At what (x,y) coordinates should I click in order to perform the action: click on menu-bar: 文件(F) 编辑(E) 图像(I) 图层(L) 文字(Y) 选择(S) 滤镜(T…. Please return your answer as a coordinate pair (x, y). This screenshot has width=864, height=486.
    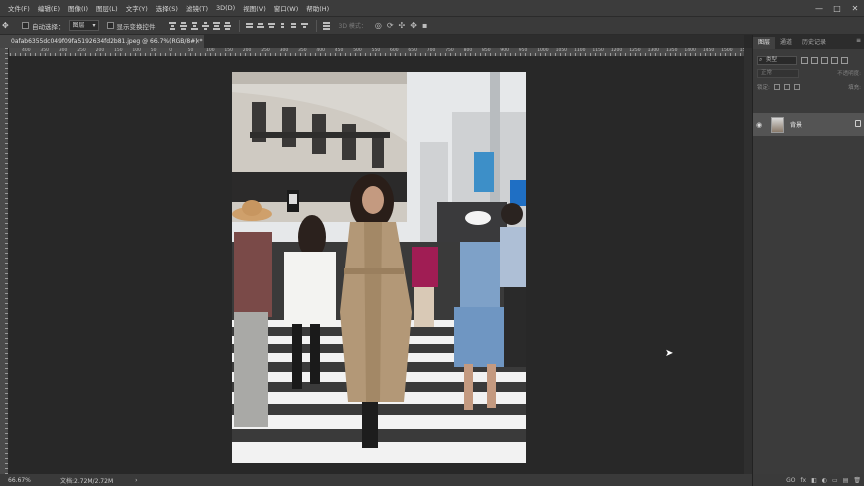
    Looking at the image, I should click on (432, 8).